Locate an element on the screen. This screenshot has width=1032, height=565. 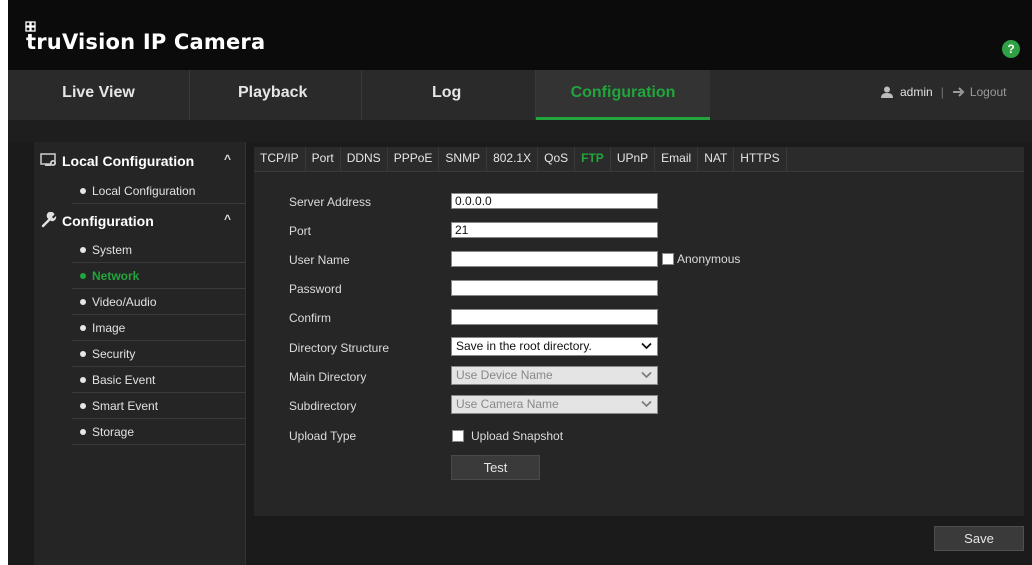
sidebar-item-security: Security is located at coordinates (159, 354).